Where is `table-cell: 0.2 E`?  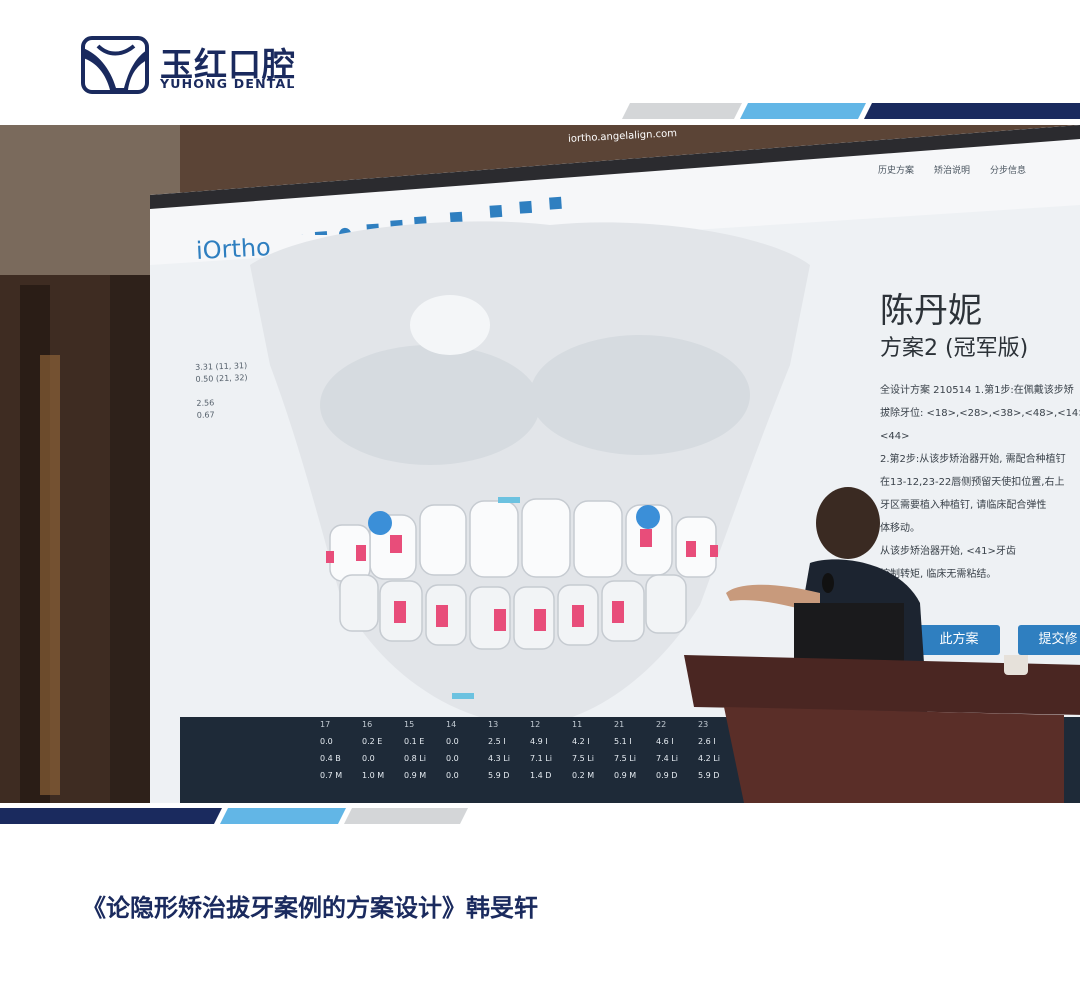 table-cell: 0.2 E is located at coordinates (372, 741).